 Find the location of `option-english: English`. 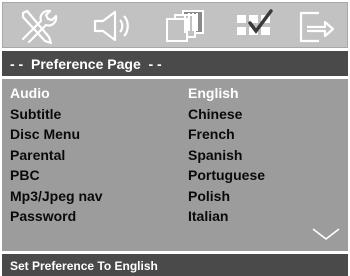

option-english: English is located at coordinates (226, 93).